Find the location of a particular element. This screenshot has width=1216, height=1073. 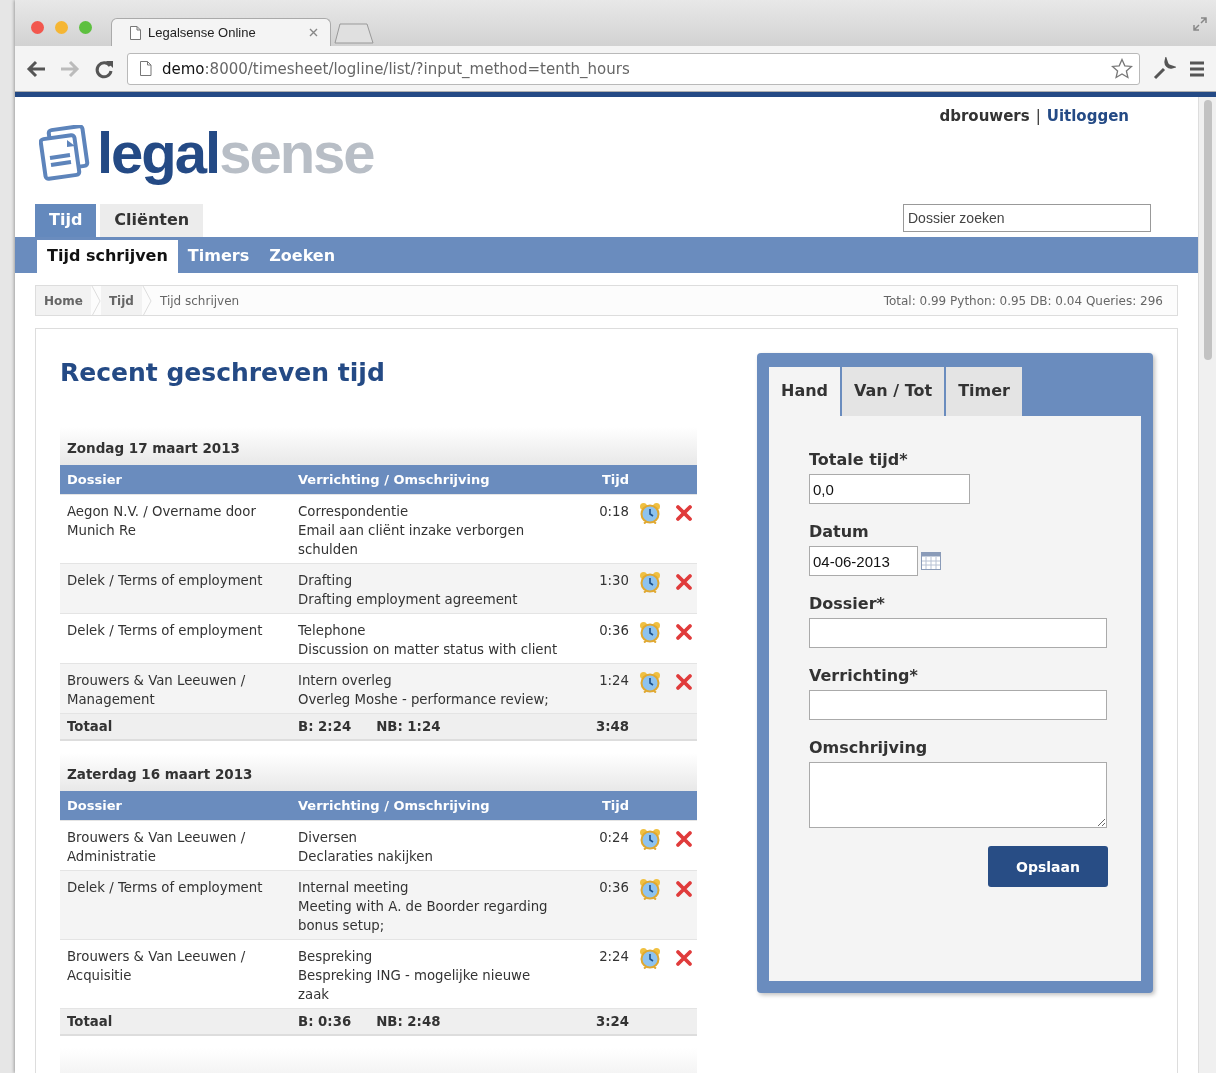

activity-cell-text: Bespreking is located at coordinates (336, 957).